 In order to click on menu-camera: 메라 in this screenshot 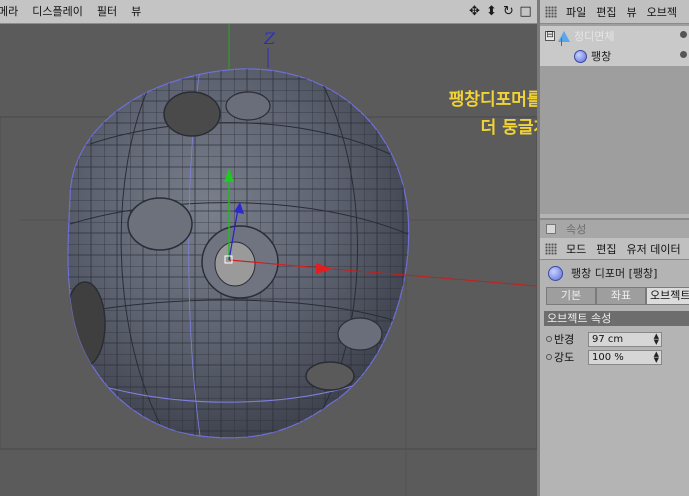, I will do `click(12, 12)`.